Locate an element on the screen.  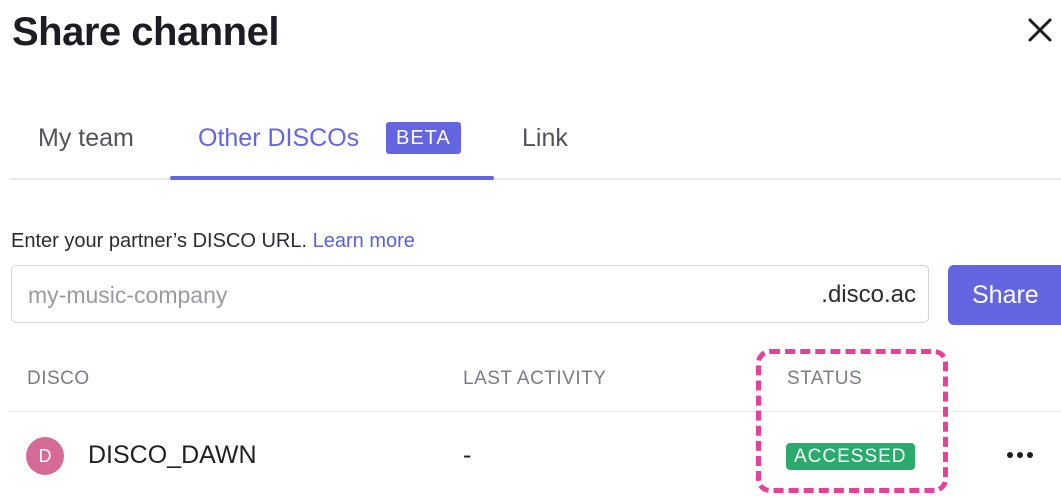
beta-badge: BETA is located at coordinates (423, 138).